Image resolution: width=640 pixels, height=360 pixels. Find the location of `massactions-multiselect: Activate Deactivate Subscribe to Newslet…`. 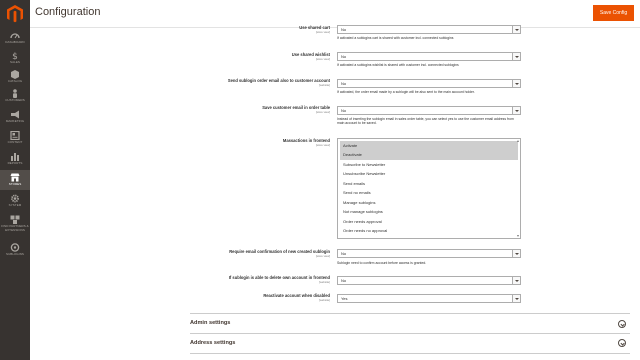

massactions-multiselect: Activate Deactivate Subscribe to Newslet… is located at coordinates (429, 188).